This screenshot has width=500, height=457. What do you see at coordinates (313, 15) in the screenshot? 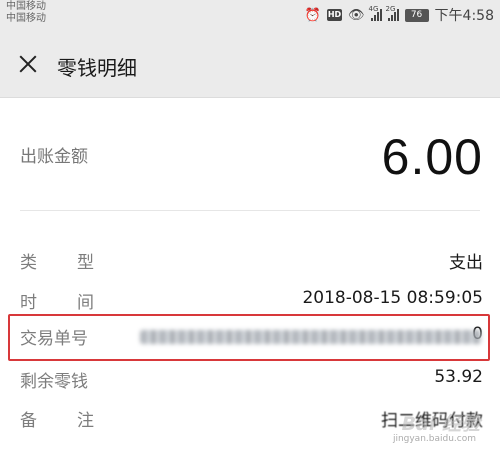
I see `alarm-icon: ⏰` at bounding box center [313, 15].